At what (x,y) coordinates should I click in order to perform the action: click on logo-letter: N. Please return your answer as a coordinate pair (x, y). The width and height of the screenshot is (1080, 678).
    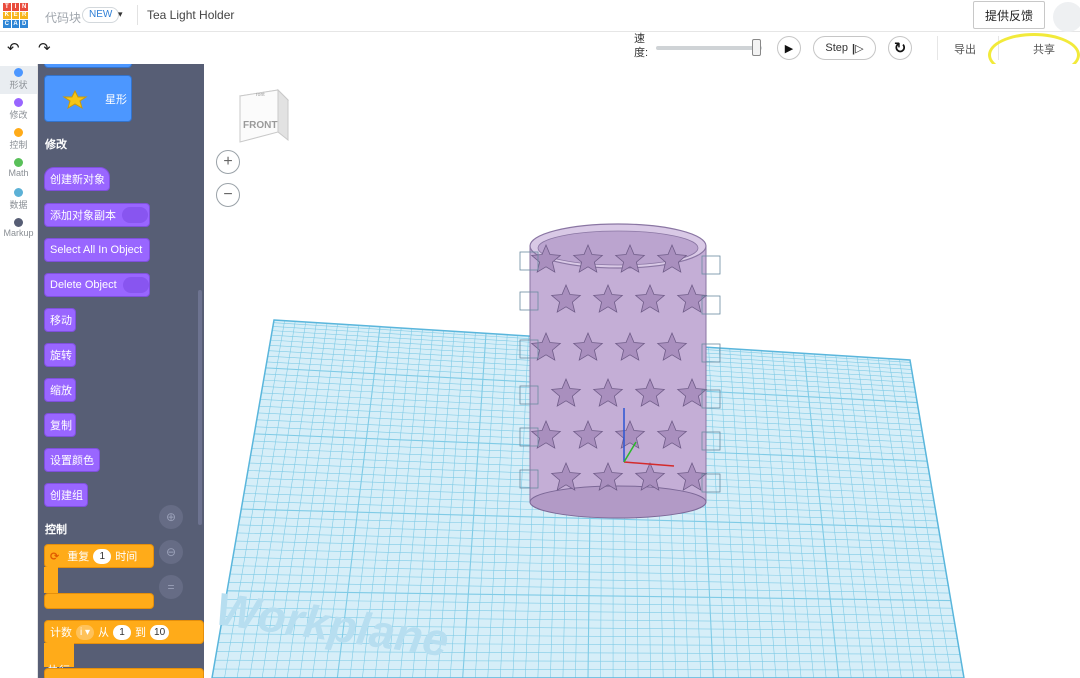
    Looking at the image, I should click on (24, 7).